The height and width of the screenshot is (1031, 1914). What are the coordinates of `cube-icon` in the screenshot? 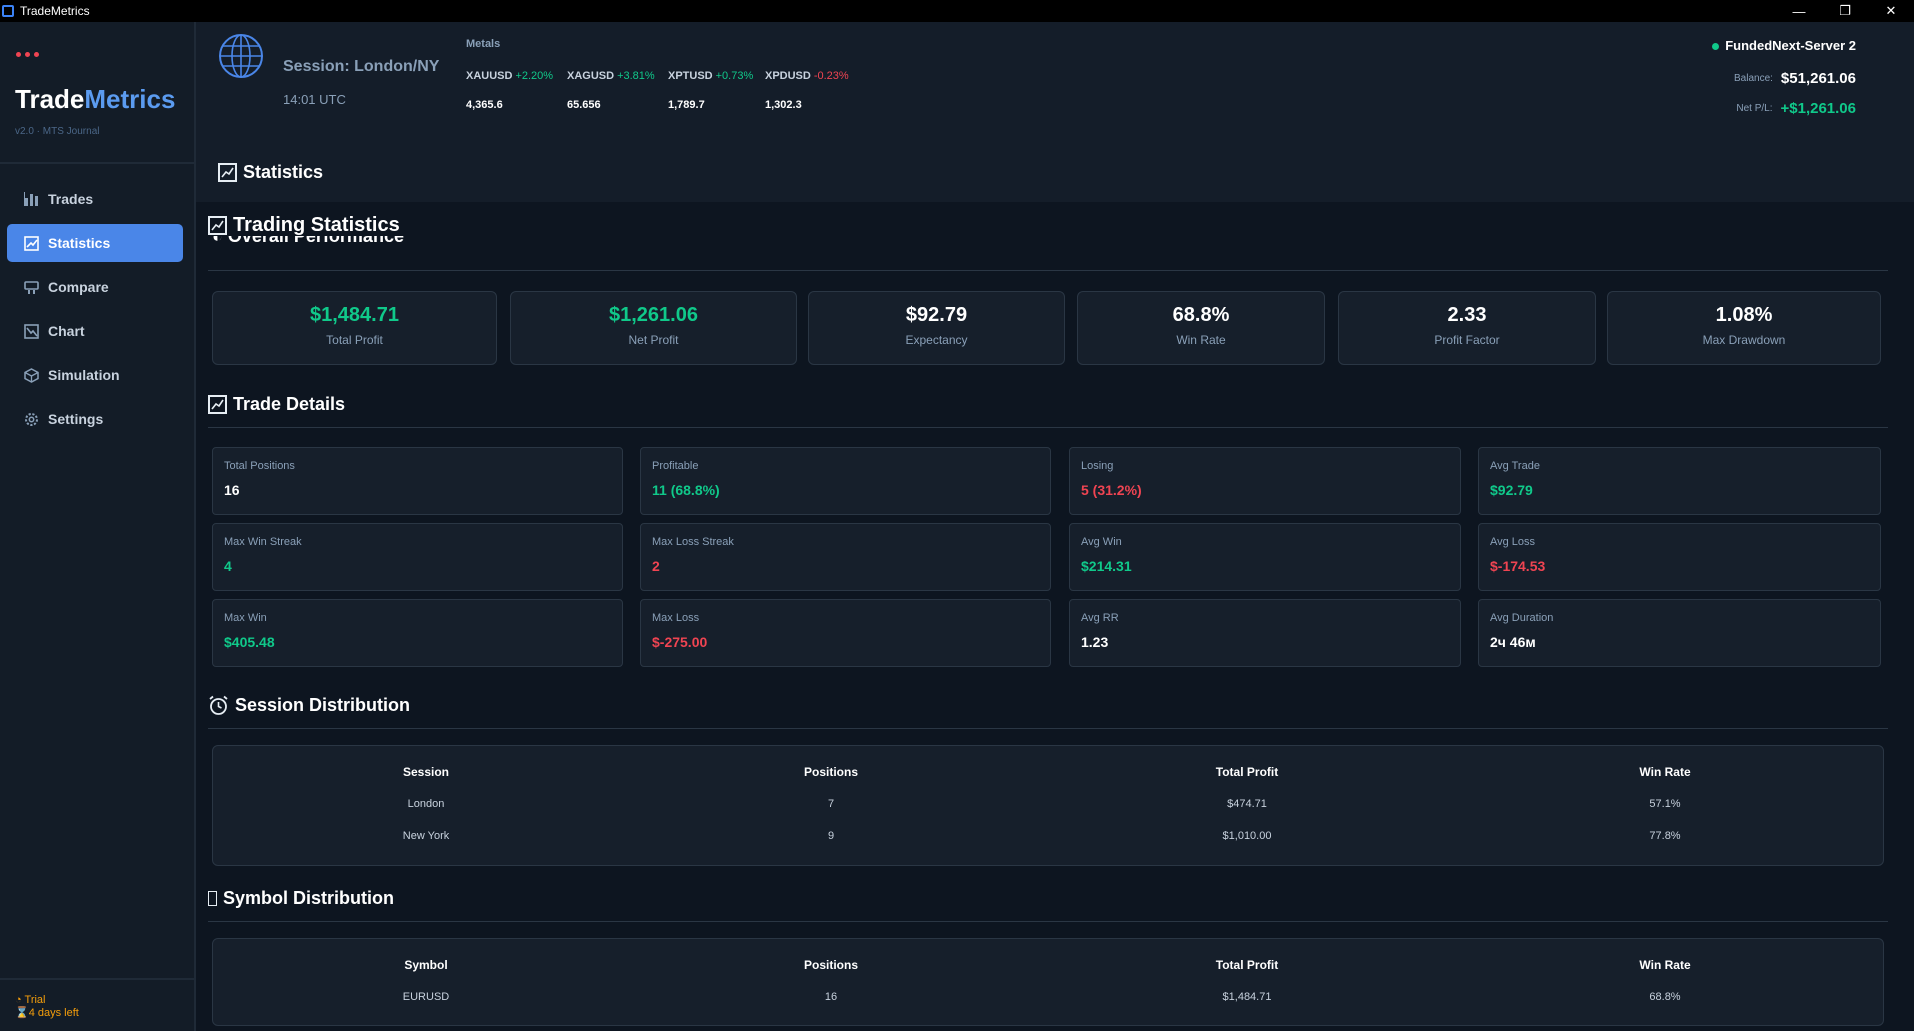 It's located at (31, 375).